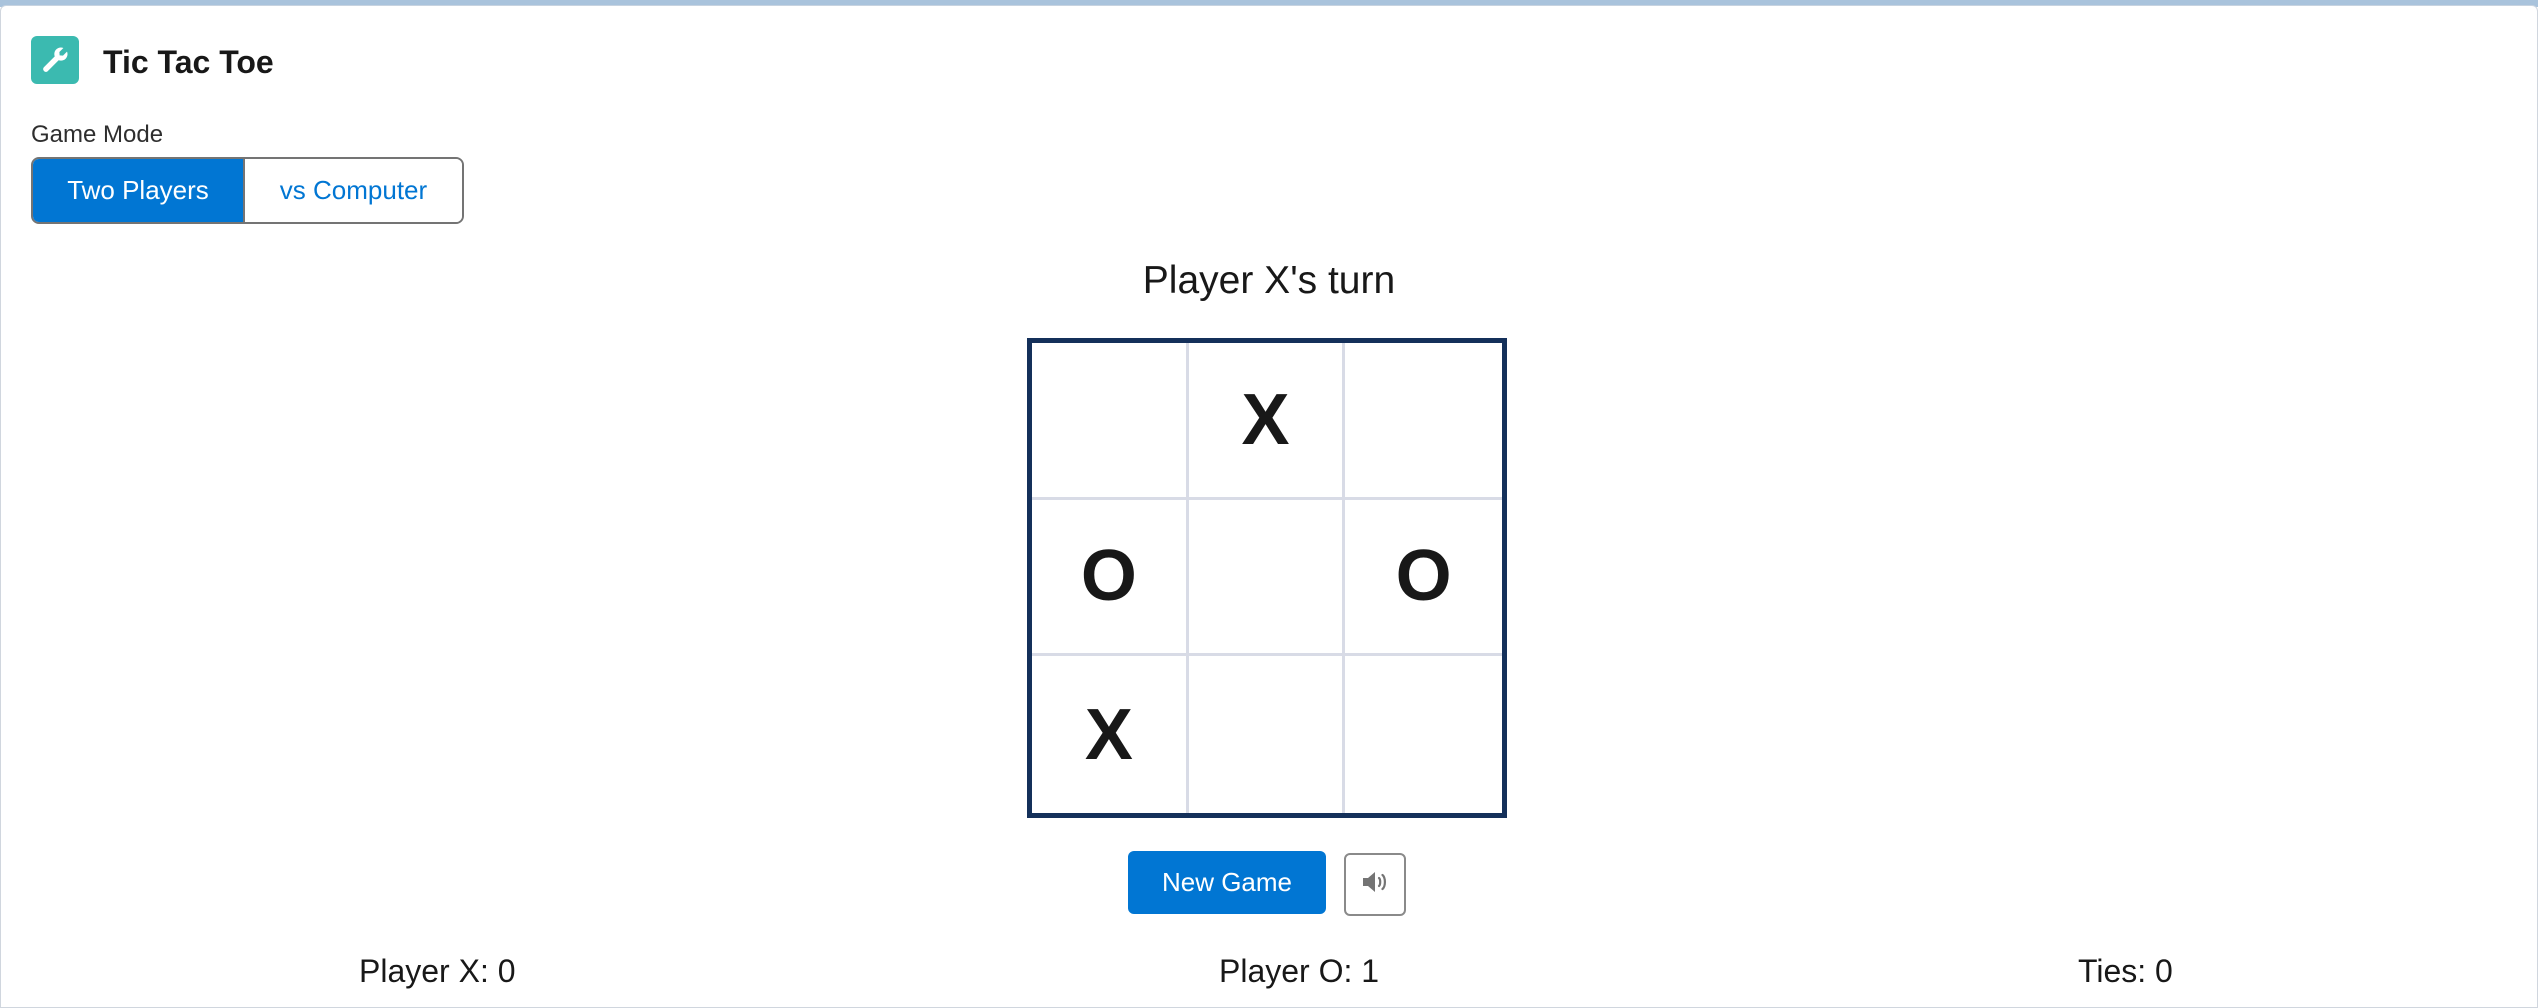  What do you see at coordinates (2125, 971) in the screenshot?
I see `score-ties: Ties: 0` at bounding box center [2125, 971].